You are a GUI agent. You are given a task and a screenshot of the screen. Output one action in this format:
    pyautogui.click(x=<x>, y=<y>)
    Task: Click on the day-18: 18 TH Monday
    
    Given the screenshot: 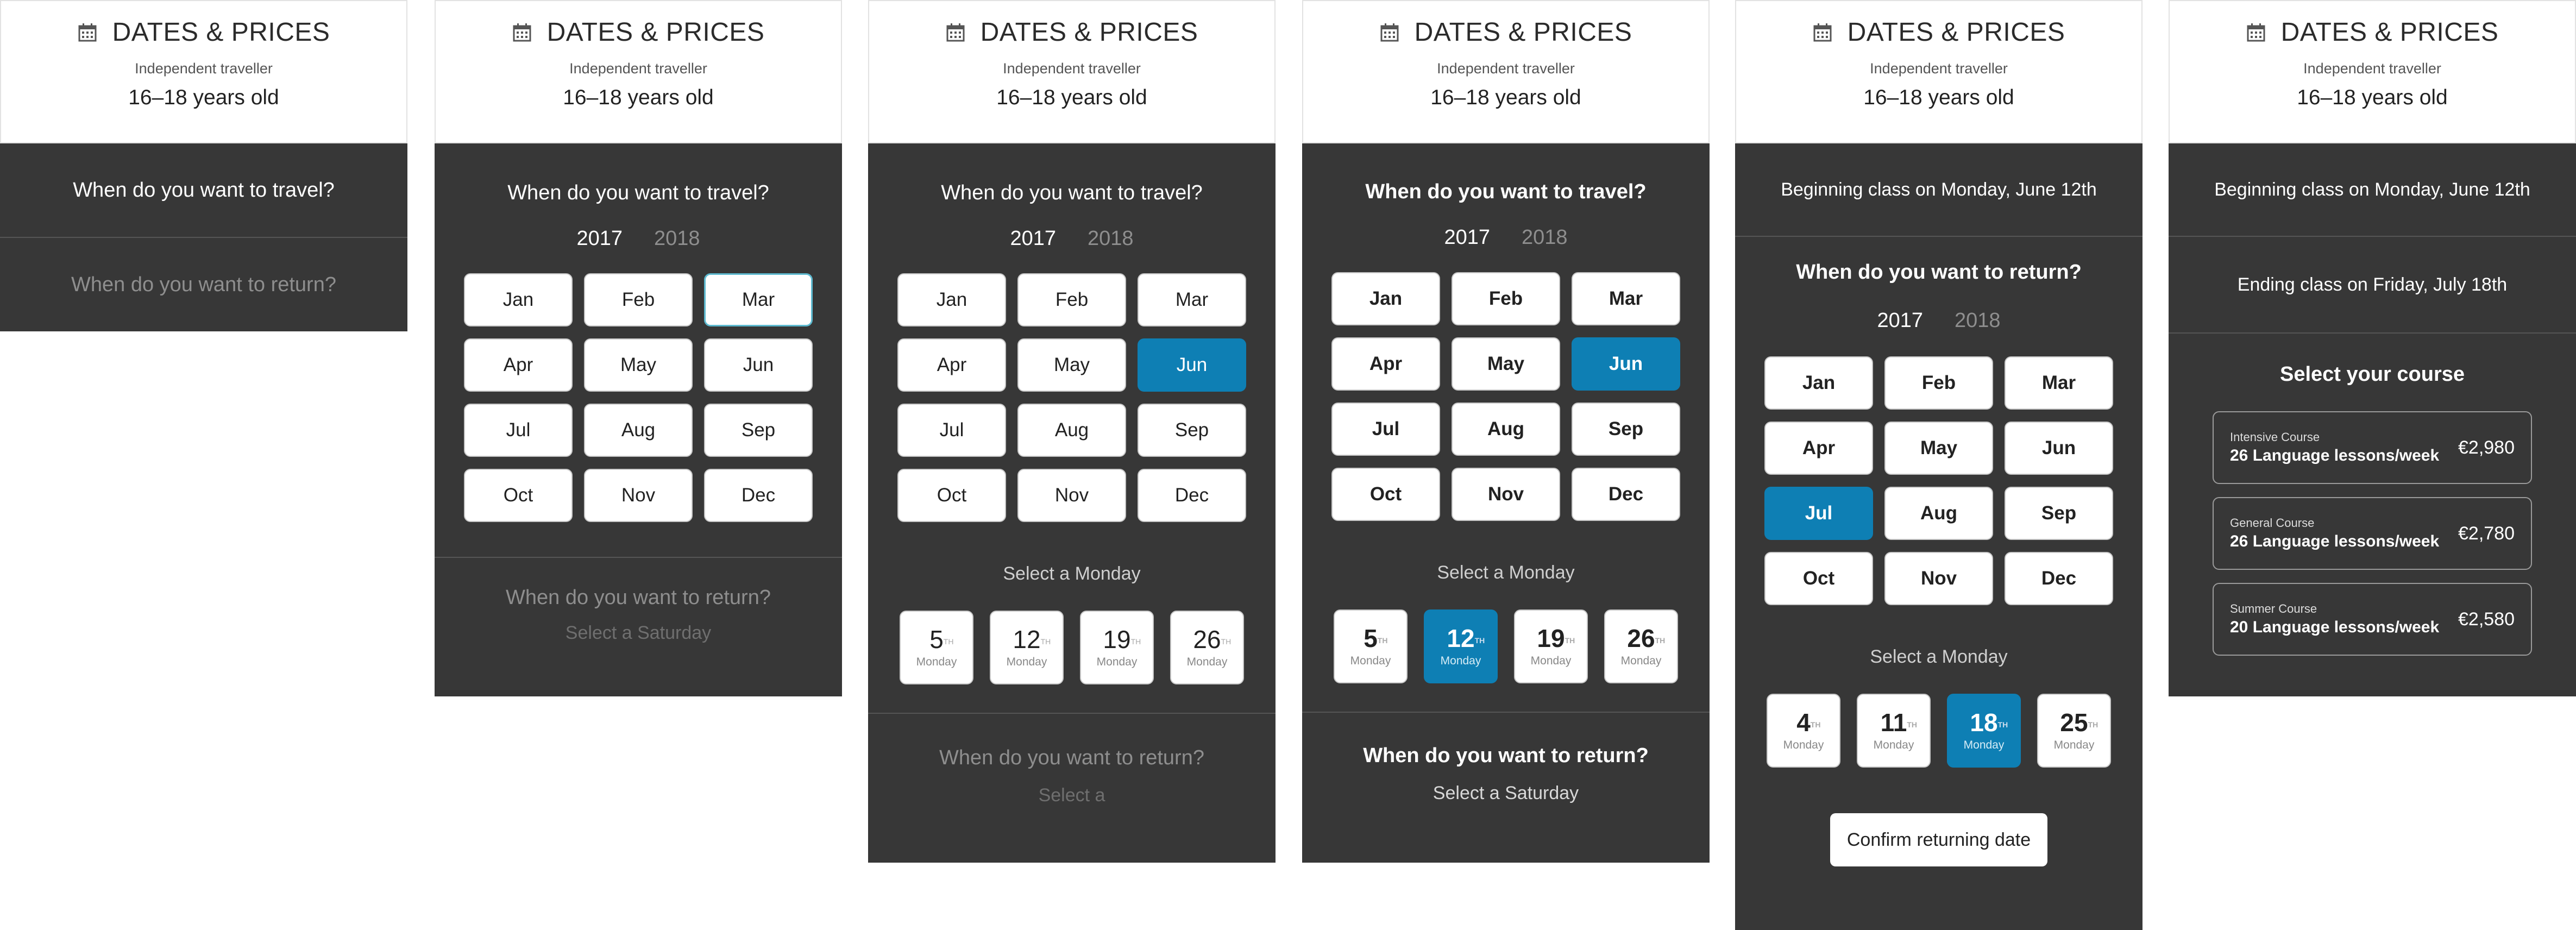 What is the action you would take?
    pyautogui.click(x=1984, y=731)
    